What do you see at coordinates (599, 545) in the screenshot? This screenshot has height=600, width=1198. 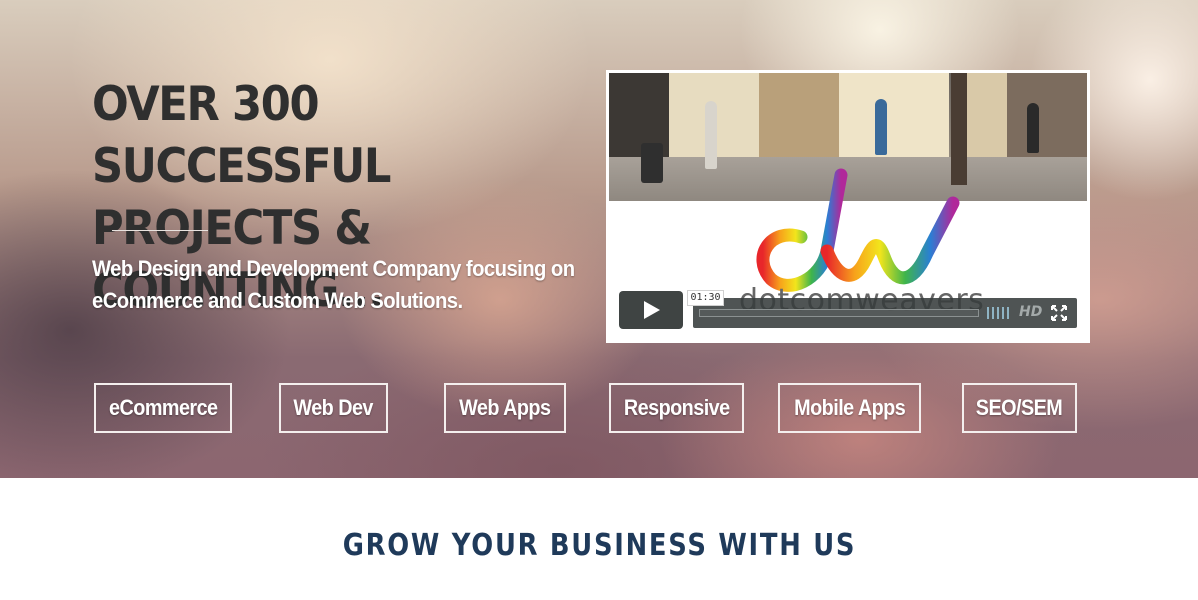 I see `section-title: GROW YOUR BUSINESS WITH US` at bounding box center [599, 545].